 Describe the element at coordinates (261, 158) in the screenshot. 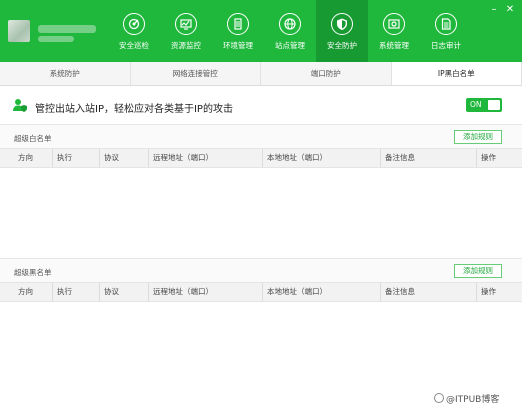

I see `whitelist-table-header: 方向 执行 协议 远程地址（端口） 本地地址（端口） 备注信息 操作` at that location.